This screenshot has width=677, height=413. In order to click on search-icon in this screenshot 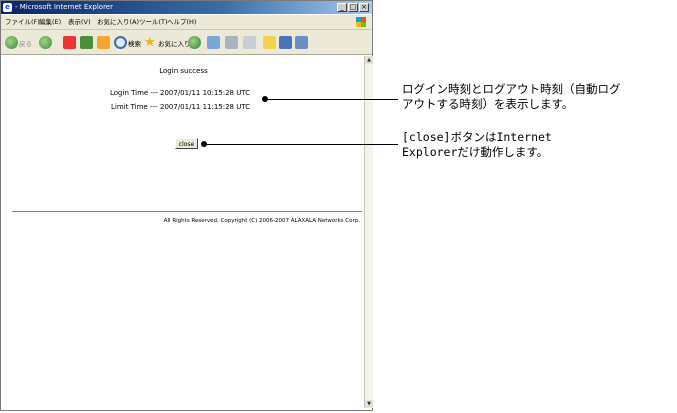, I will do `click(120, 42)`.